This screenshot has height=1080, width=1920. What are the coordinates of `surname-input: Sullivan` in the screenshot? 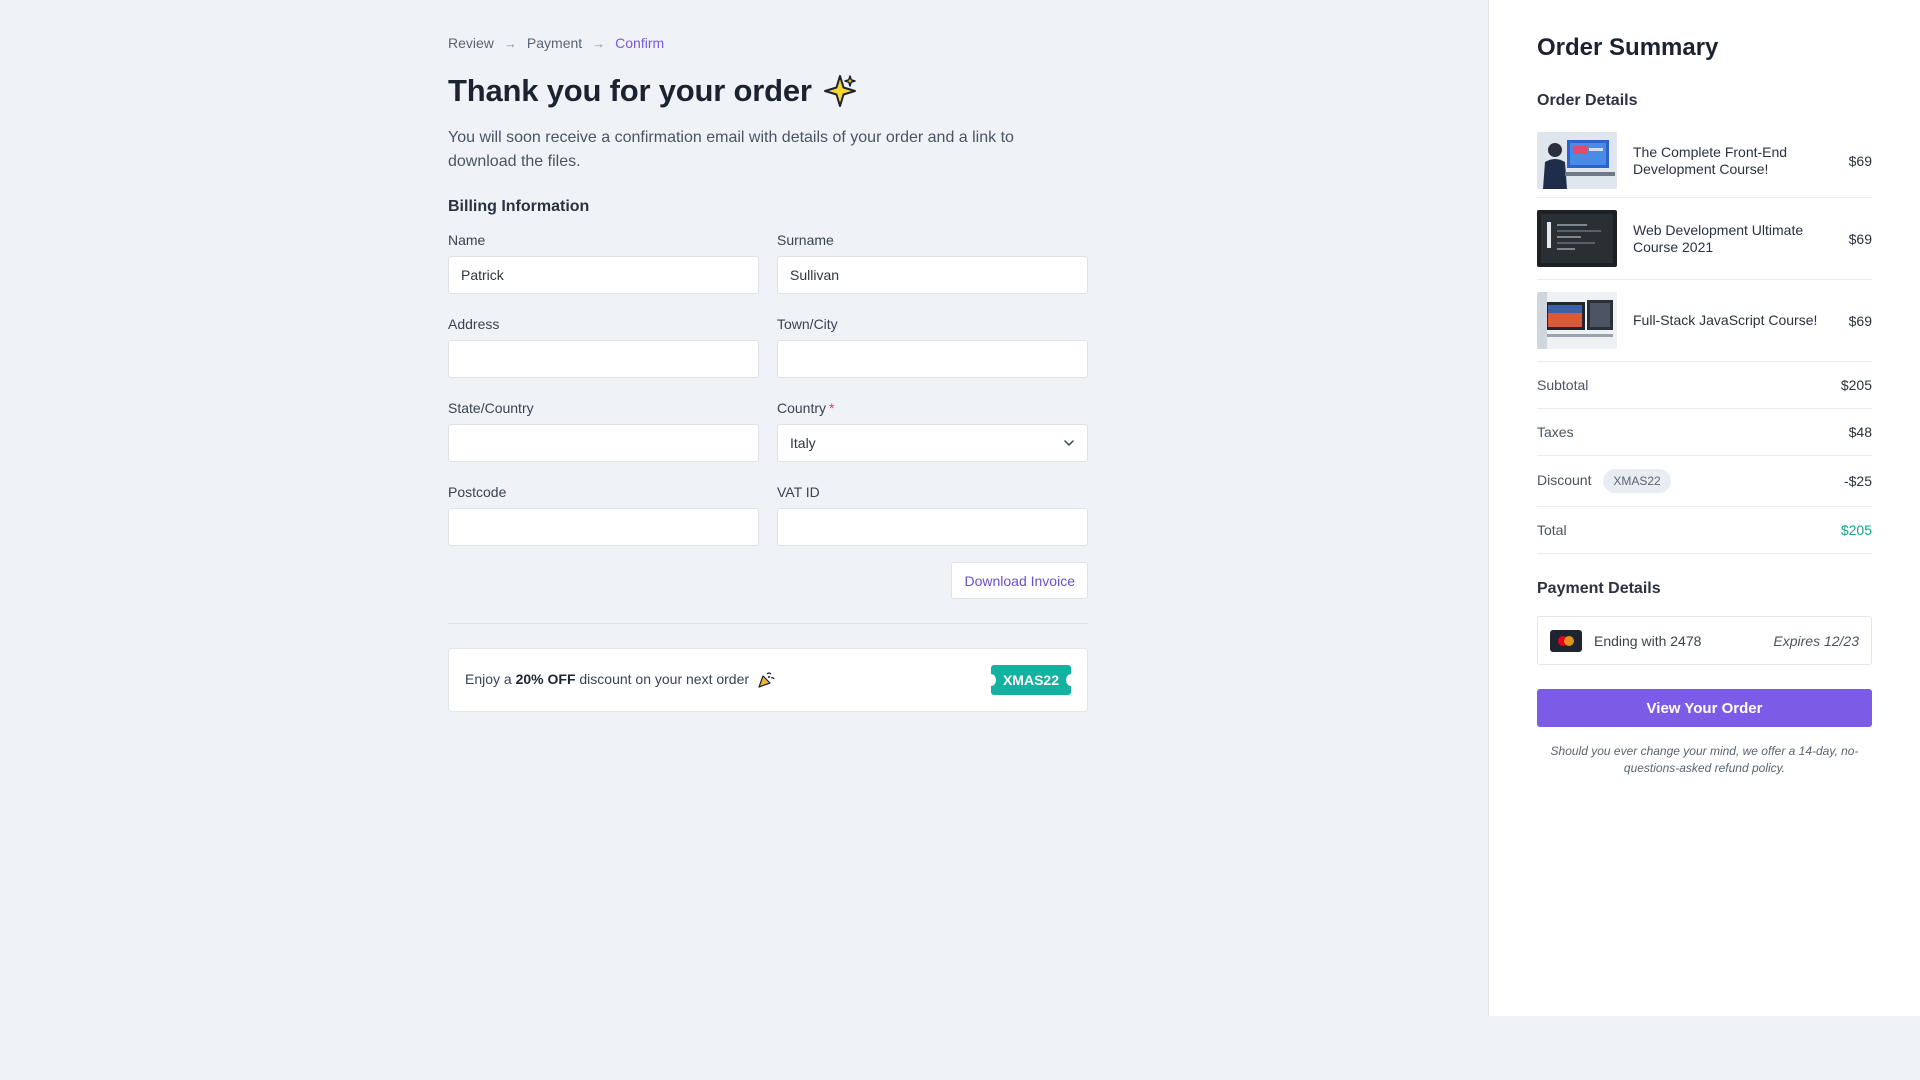 It's located at (932, 275).